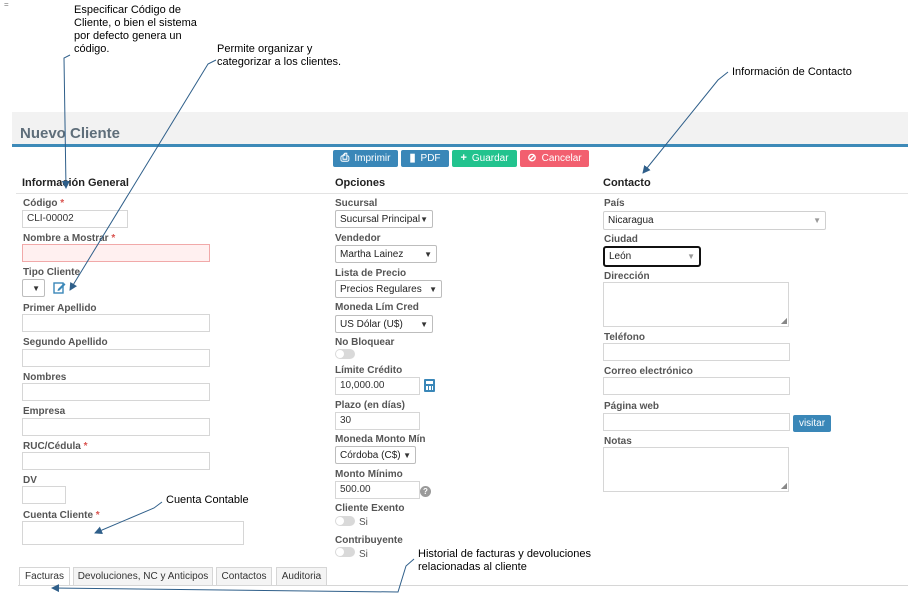 This screenshot has width=908, height=607. What do you see at coordinates (116, 253) in the screenshot?
I see `nombre-input` at bounding box center [116, 253].